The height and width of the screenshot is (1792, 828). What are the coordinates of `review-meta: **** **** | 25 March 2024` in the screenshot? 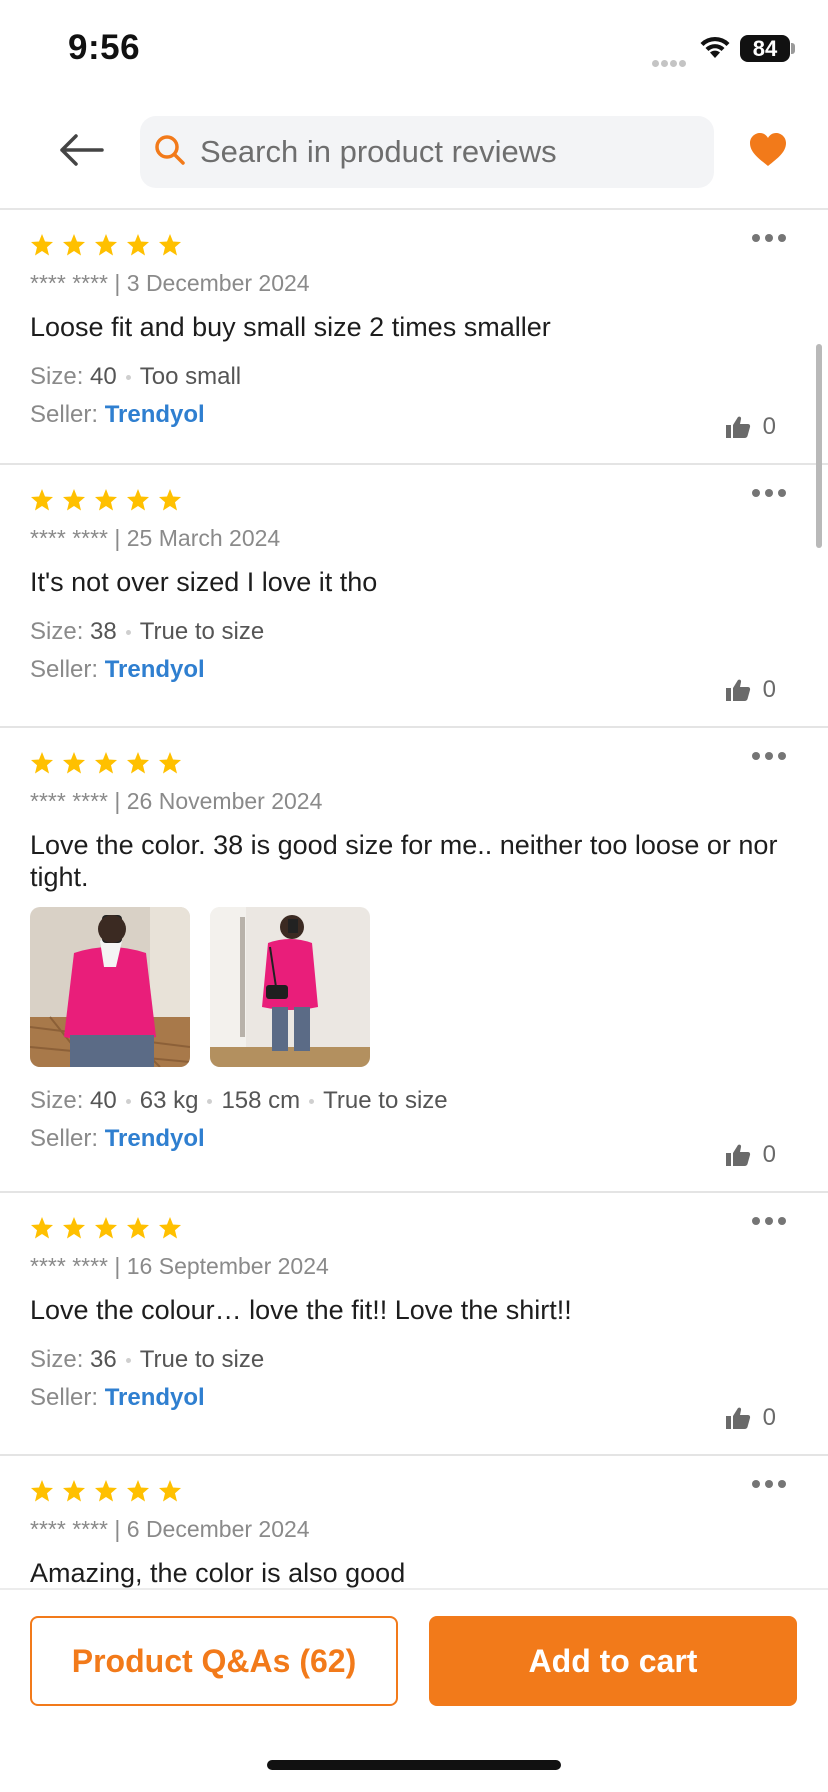 It's located at (155, 538).